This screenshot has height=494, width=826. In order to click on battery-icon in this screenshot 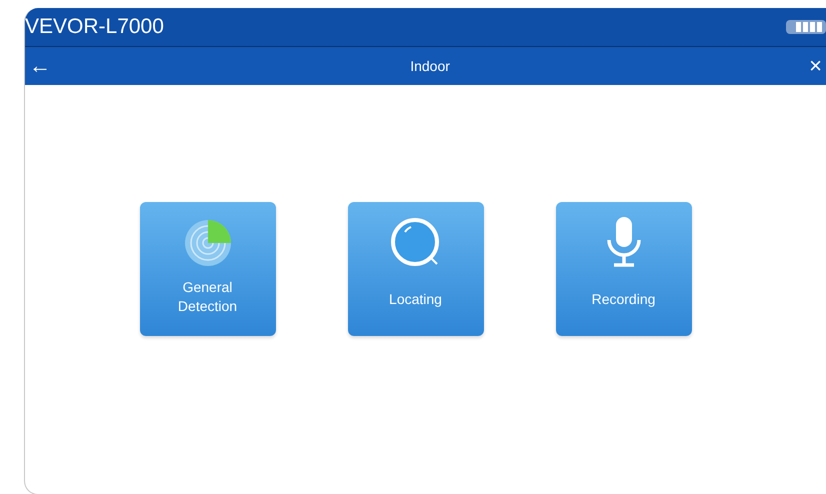, I will do `click(806, 27)`.